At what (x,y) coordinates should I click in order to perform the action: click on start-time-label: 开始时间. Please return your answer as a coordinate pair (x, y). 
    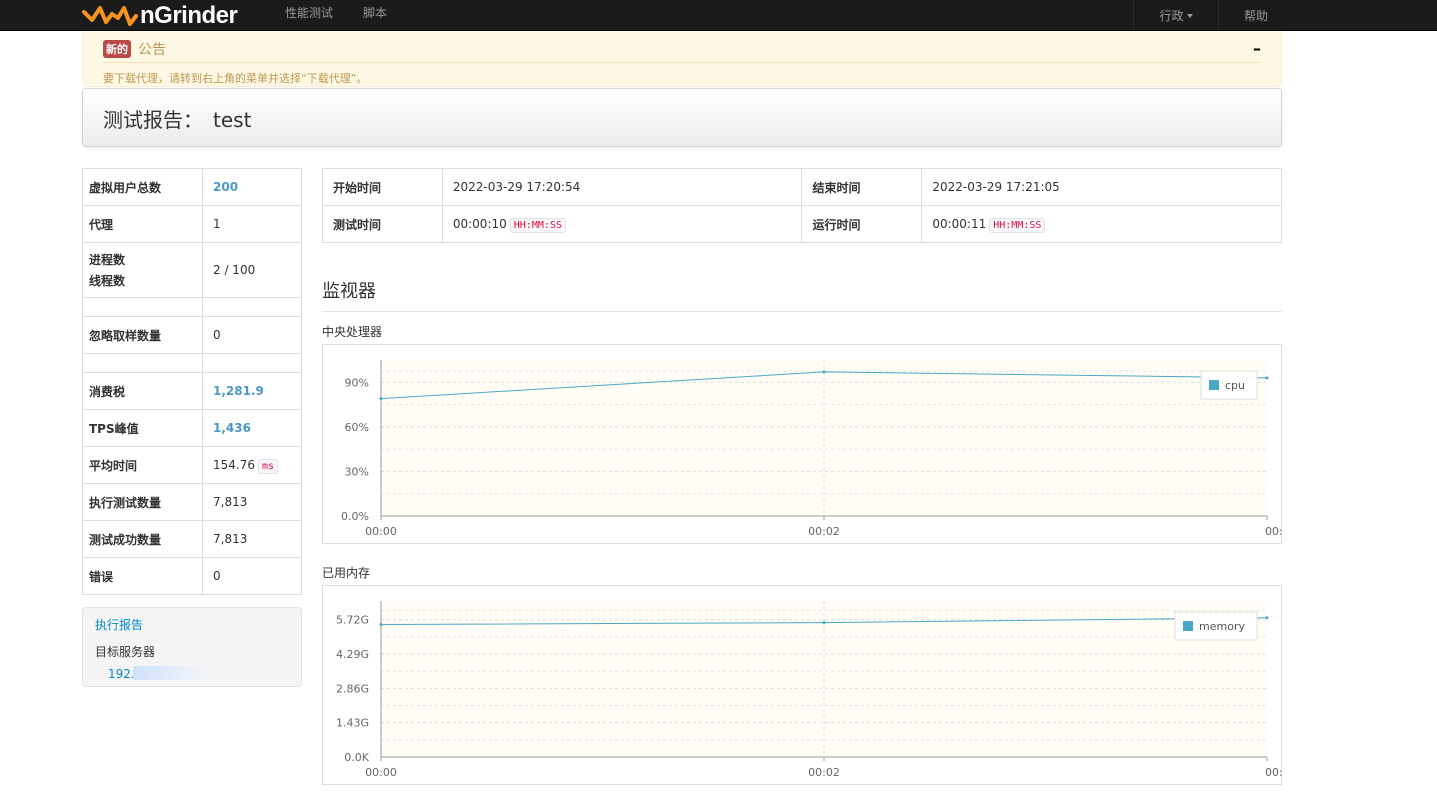
    Looking at the image, I should click on (382, 187).